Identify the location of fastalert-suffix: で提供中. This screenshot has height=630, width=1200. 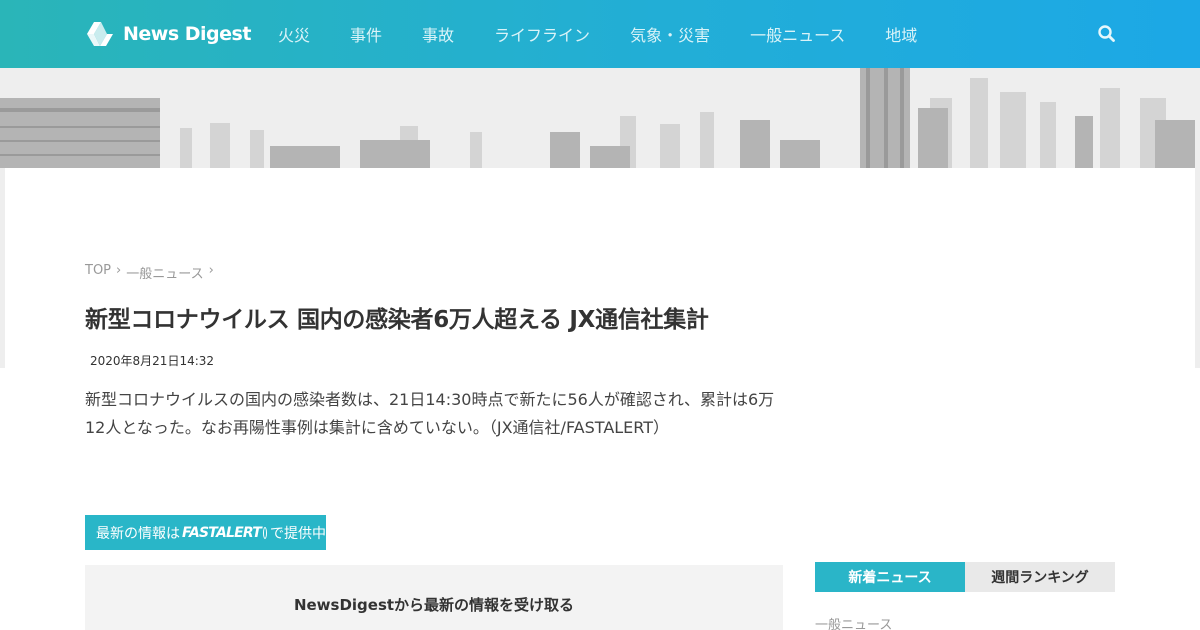
(298, 533).